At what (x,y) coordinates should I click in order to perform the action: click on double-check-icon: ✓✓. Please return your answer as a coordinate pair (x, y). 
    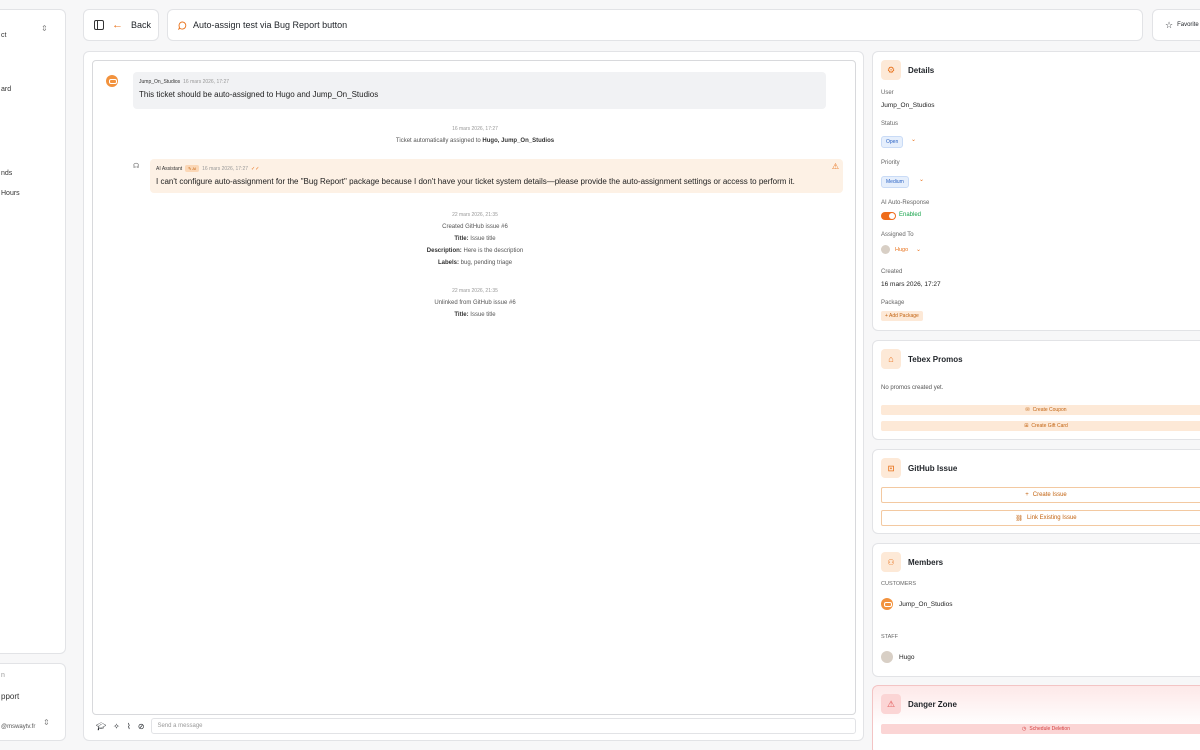
    Looking at the image, I should click on (255, 168).